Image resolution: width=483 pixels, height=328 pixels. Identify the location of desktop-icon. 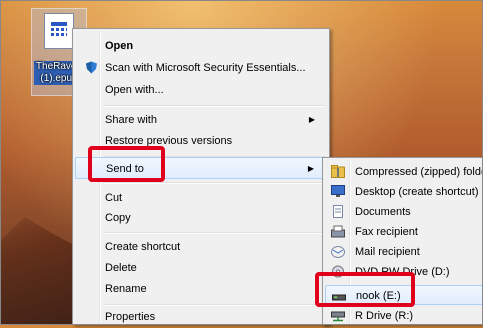
(338, 191).